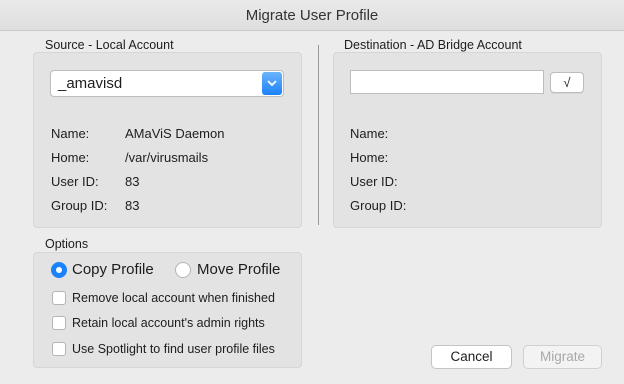 Image resolution: width=624 pixels, height=384 pixels. What do you see at coordinates (59, 323) in the screenshot?
I see `retain-admin-rights-checkbox` at bounding box center [59, 323].